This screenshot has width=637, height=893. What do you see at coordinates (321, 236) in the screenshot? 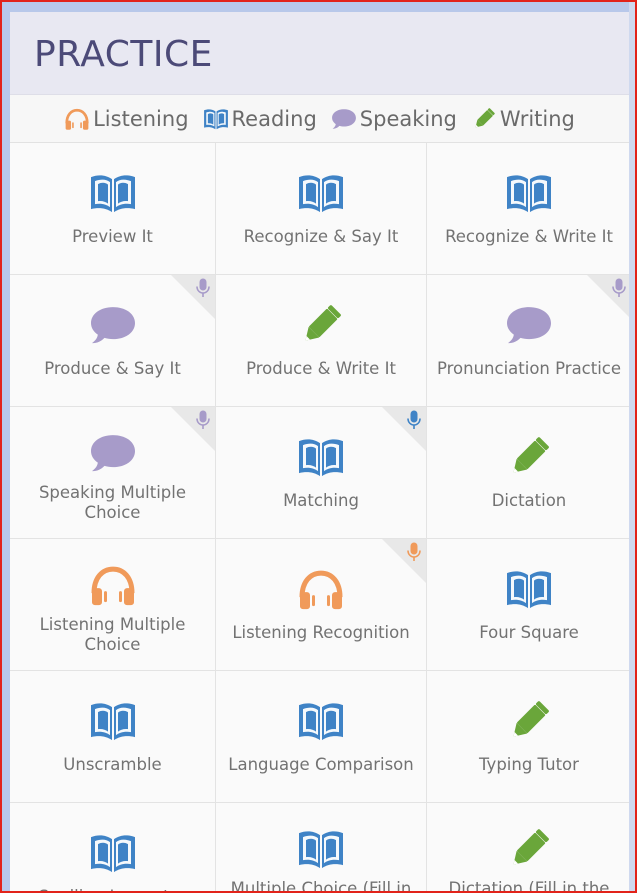
I see `activity-label: Recognize & Say It` at bounding box center [321, 236].